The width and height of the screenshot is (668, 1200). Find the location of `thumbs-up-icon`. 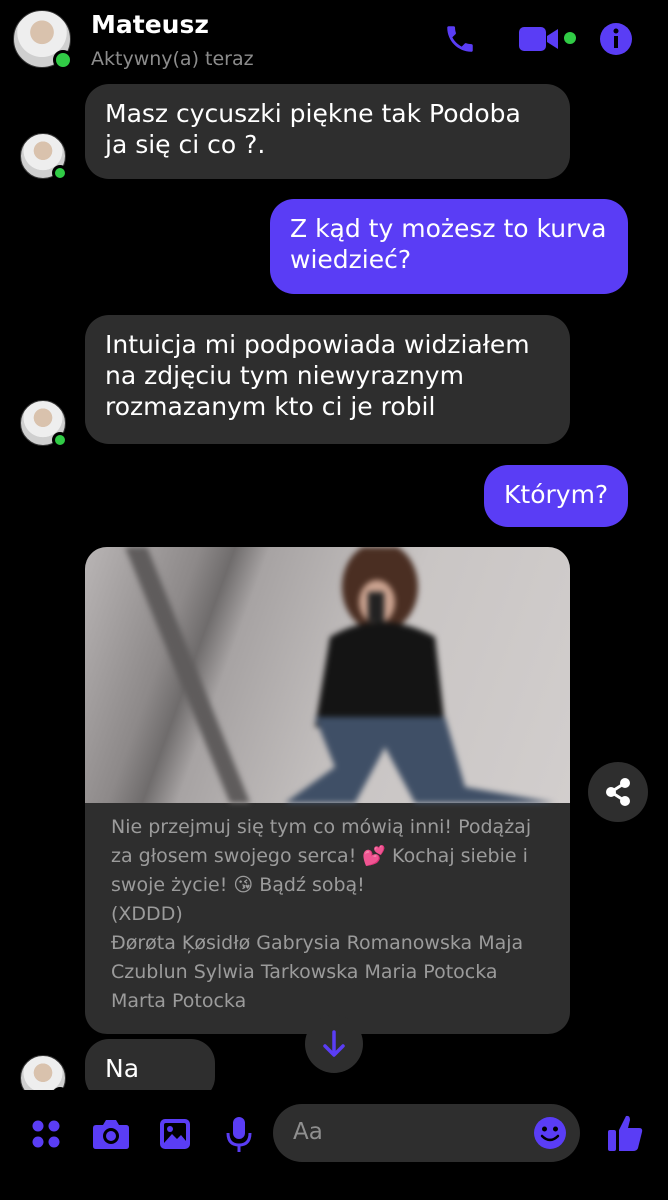

thumbs-up-icon is located at coordinates (625, 1133).